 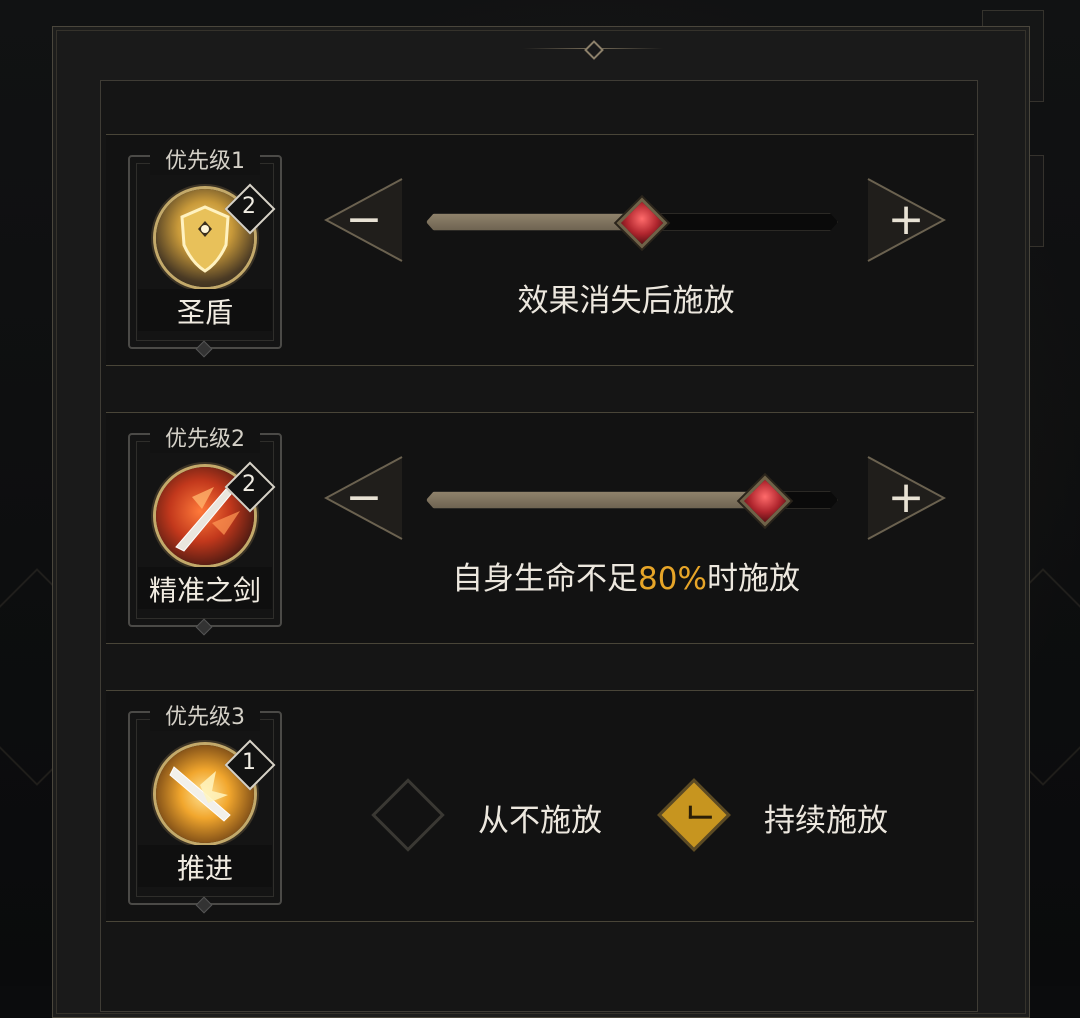 What do you see at coordinates (594, 50) in the screenshot?
I see `panel-ornament-icon` at bounding box center [594, 50].